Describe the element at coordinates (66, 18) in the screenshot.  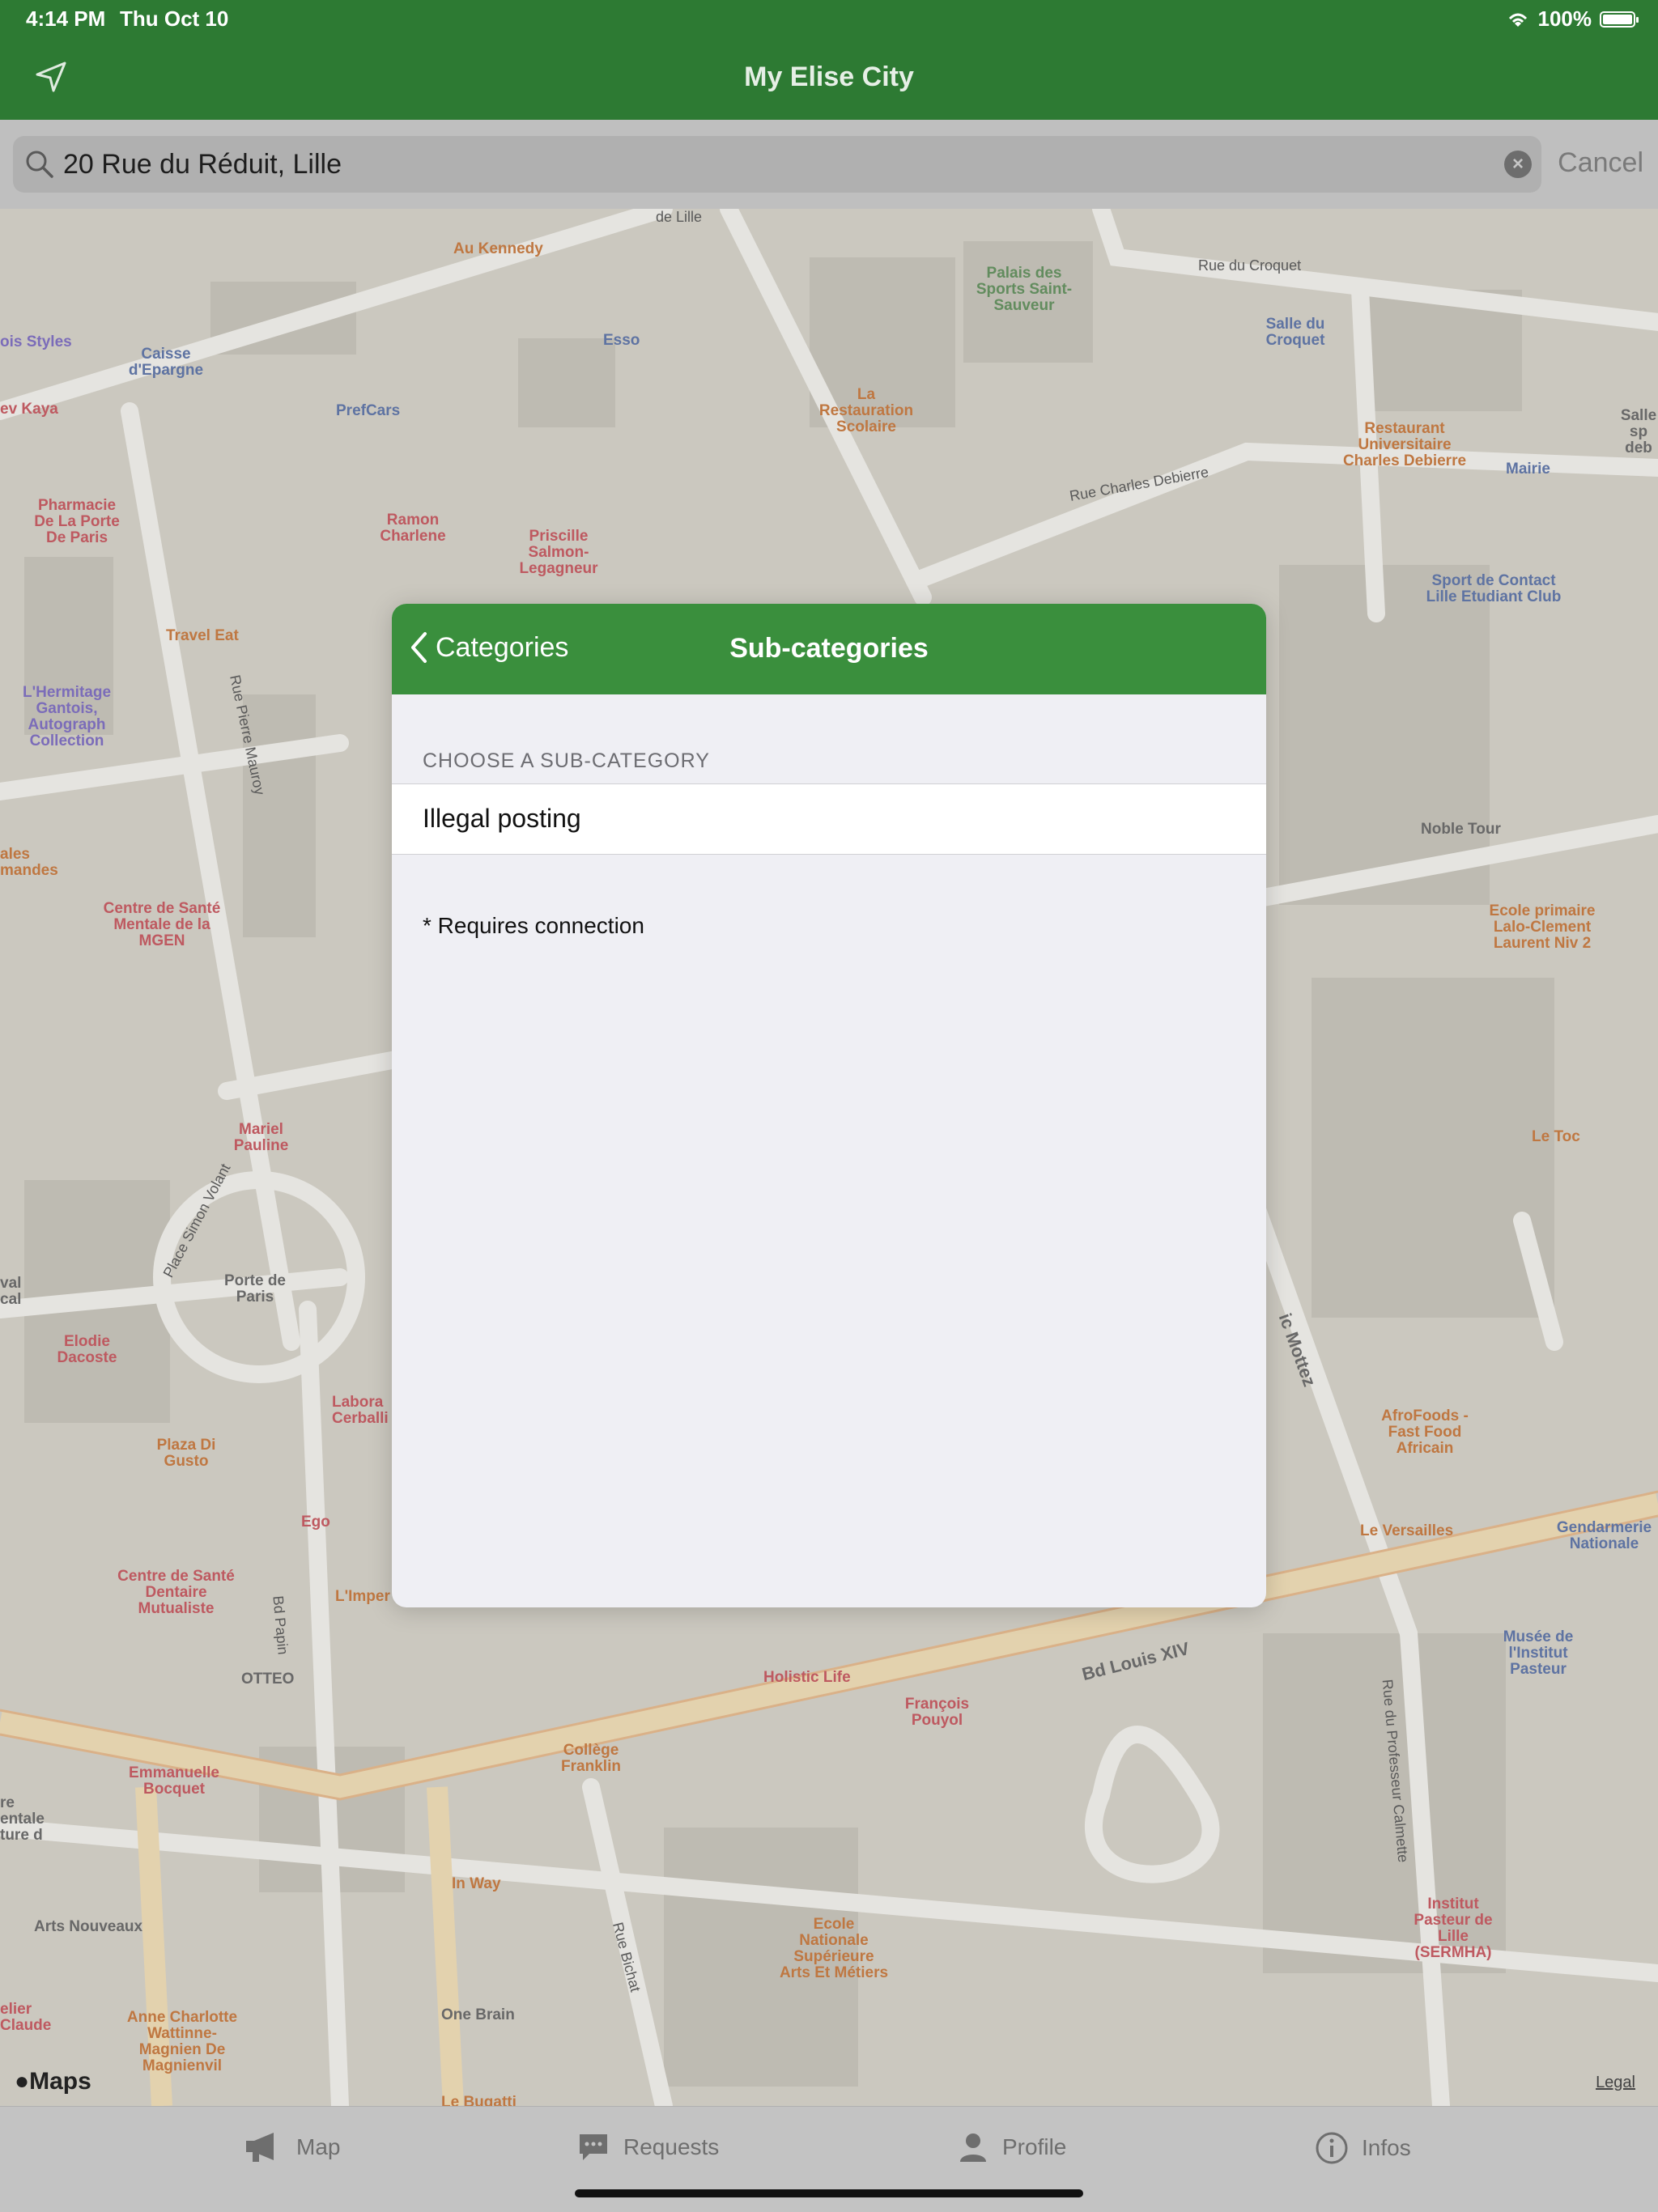
I see `status-time: 4:14 PM` at that location.